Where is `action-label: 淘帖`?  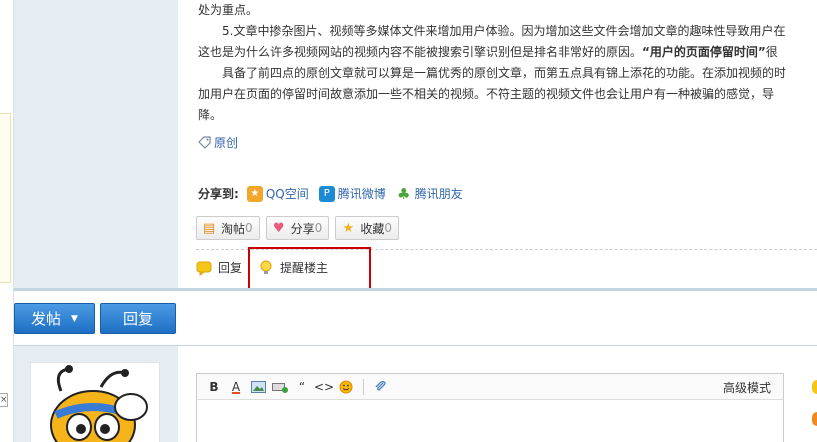 action-label: 淘帖 is located at coordinates (233, 228).